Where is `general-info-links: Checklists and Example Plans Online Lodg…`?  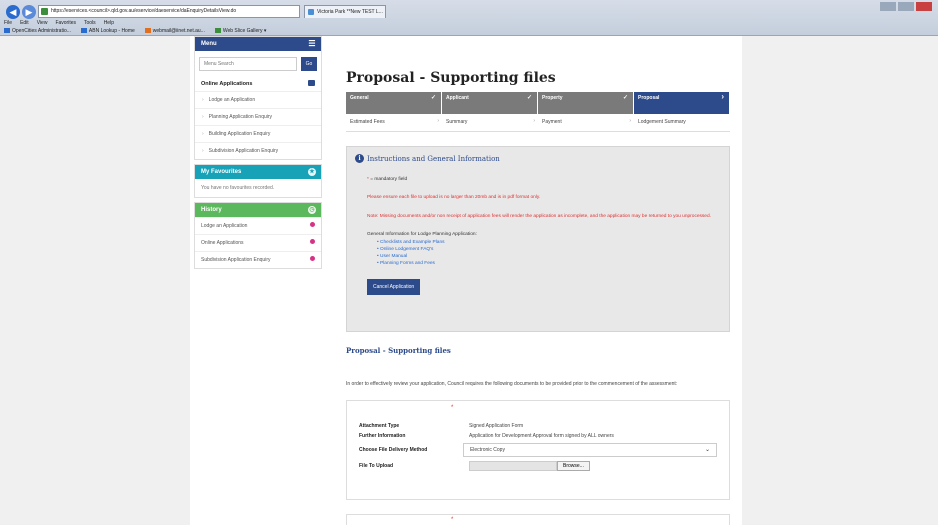
general-info-links: Checklists and Example Plans Online Lodg… is located at coordinates (544, 253).